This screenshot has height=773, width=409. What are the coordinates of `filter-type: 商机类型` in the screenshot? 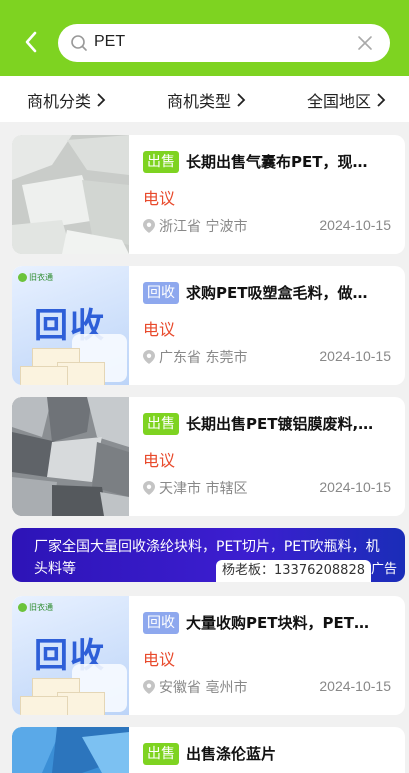 It's located at (207, 100).